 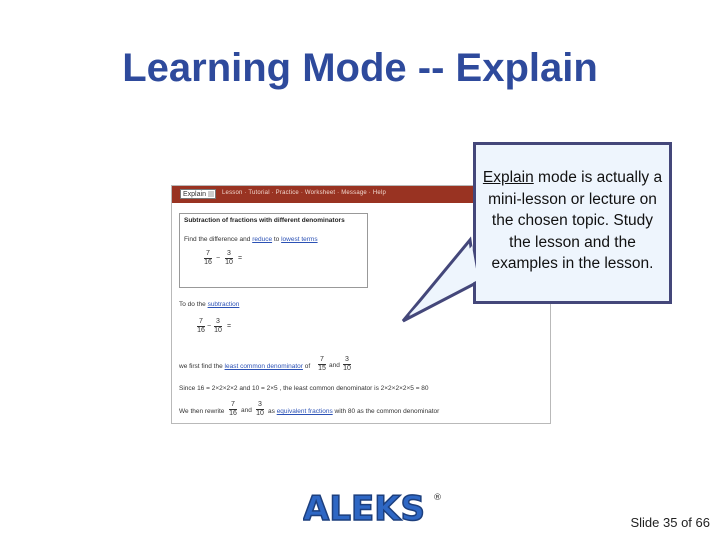 I want to click on fraction-3-10: 3 10, so click(x=229, y=258).